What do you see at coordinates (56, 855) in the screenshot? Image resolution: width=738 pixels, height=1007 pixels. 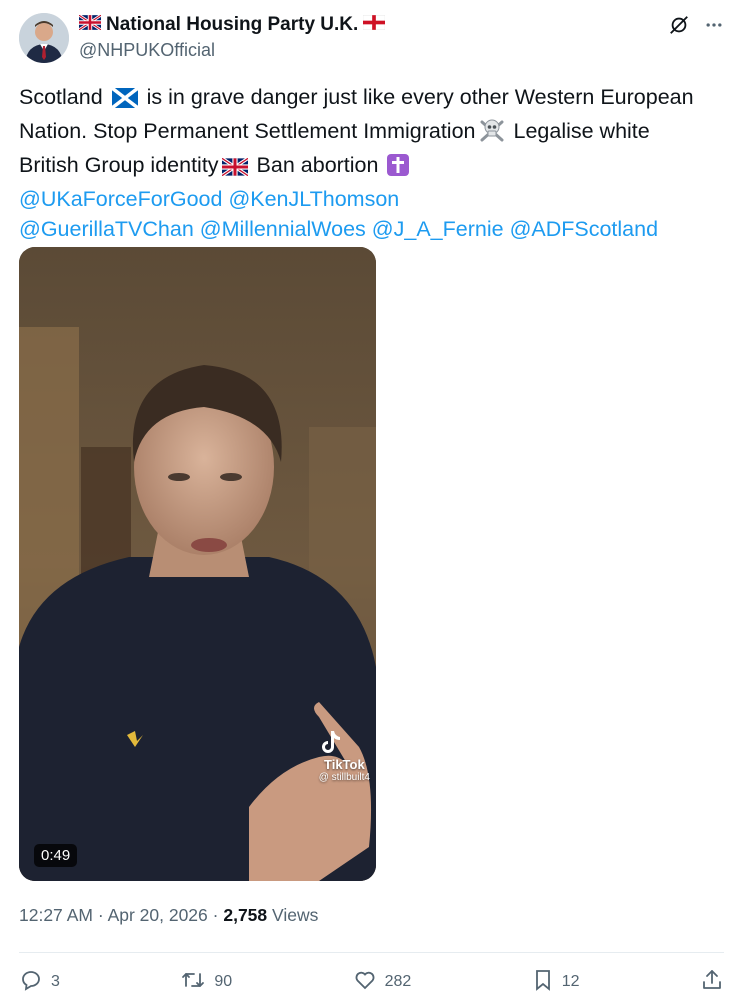 I see `video-duration: 0:49` at bounding box center [56, 855].